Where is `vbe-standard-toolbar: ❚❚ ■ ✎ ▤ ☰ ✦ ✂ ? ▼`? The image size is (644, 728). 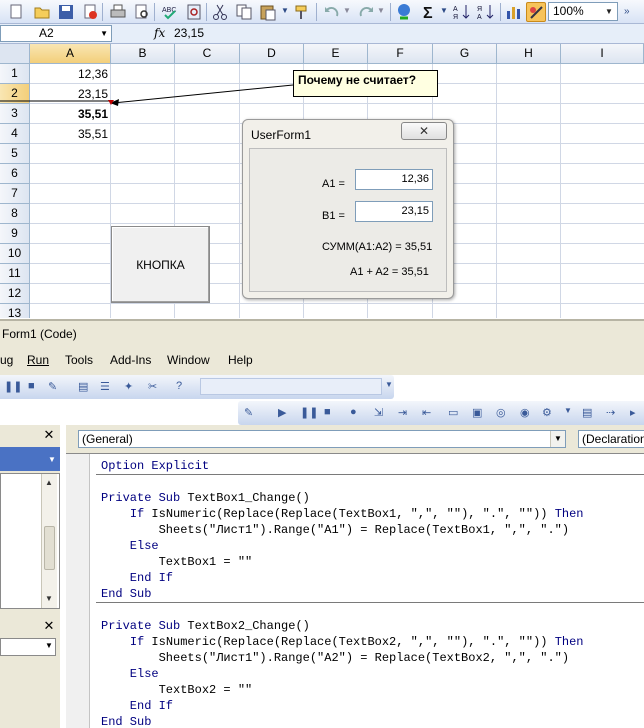 vbe-standard-toolbar: ❚❚ ■ ✎ ▤ ☰ ✦ ✂ ? ▼ is located at coordinates (197, 387).